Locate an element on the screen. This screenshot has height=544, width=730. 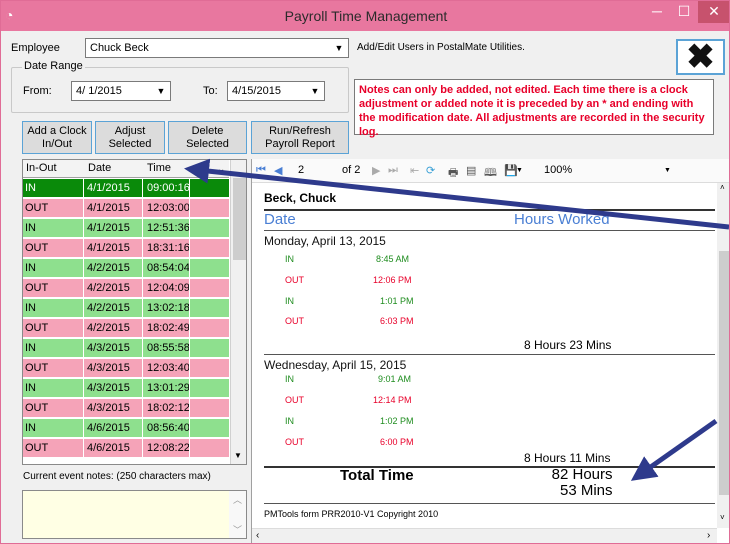
table-row: OUT 4/1/2015 12:03:00 is located at coordinates (126, 208).